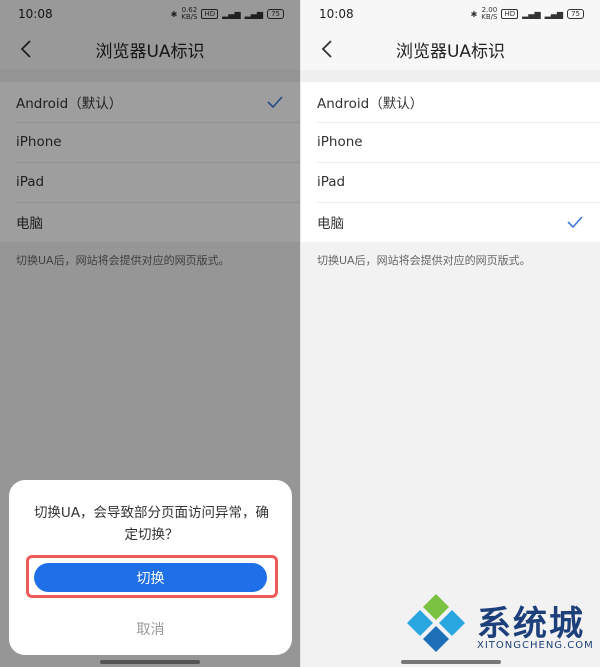  I want to click on network-rate: 2.00 KB/S, so click(489, 13).